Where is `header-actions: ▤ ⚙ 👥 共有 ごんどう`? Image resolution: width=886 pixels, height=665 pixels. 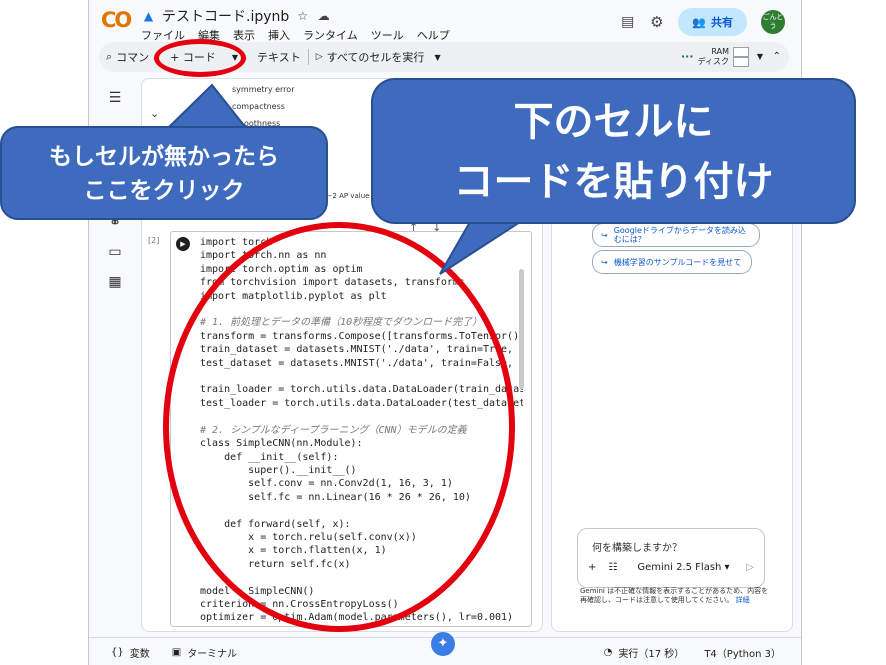
header-actions: ▤ ⚙ 👥 共有 ごんどう is located at coordinates (702, 22).